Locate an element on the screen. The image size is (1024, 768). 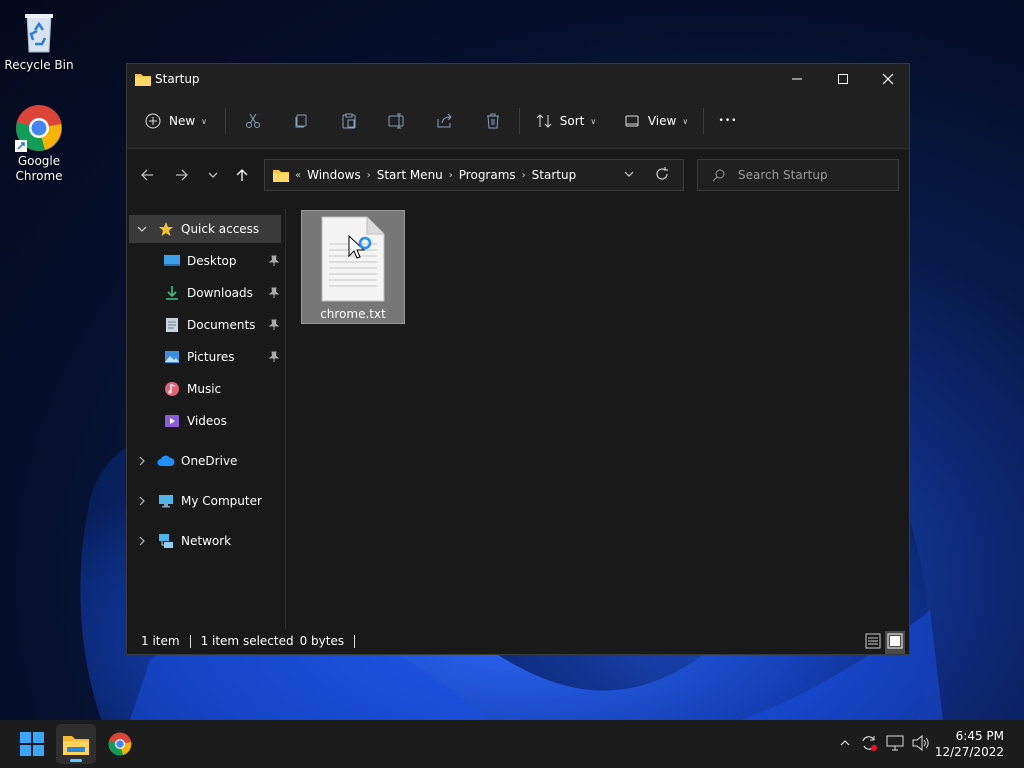
music-icon is located at coordinates (172, 389).